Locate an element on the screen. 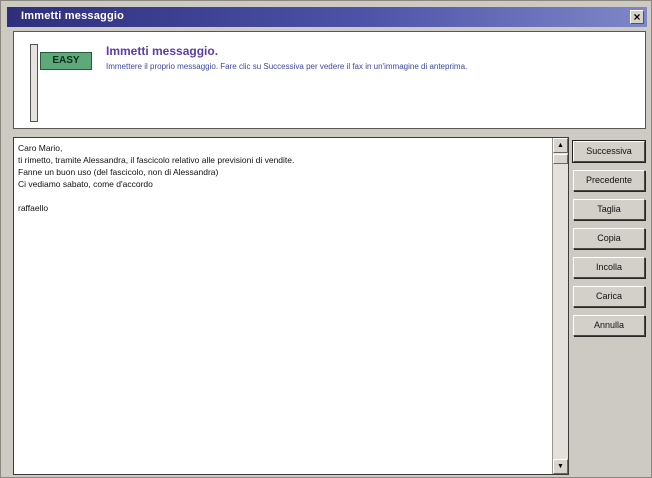 The image size is (652, 478). logo-pole is located at coordinates (34, 83).